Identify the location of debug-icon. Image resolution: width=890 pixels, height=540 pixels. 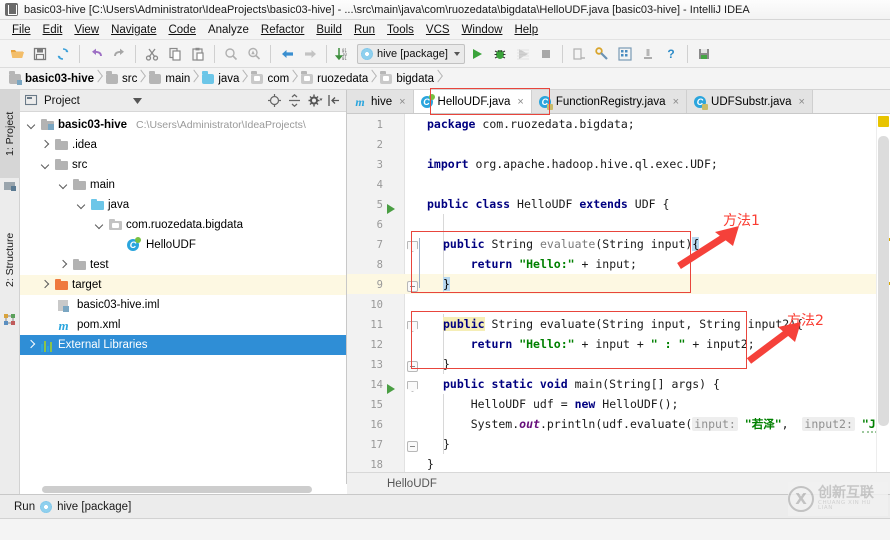
(500, 54).